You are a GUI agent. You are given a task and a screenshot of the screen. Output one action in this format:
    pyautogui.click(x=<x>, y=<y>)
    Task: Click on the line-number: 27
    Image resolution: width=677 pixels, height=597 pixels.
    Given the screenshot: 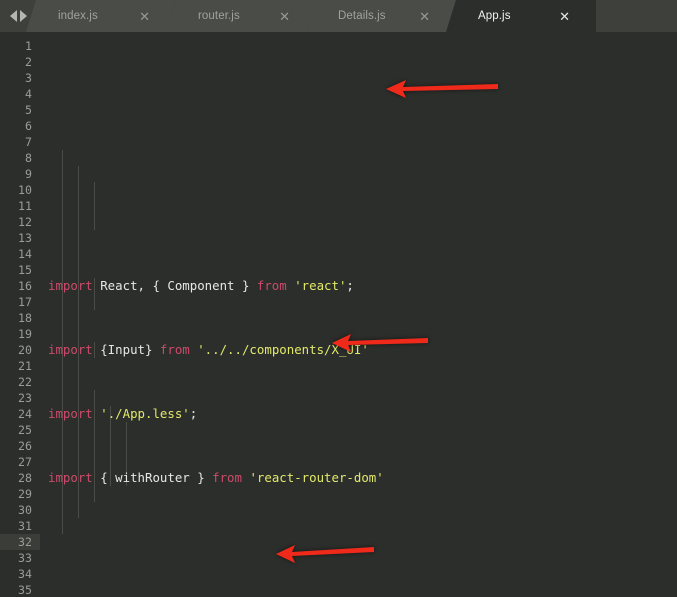 What is the action you would take?
    pyautogui.click(x=25, y=462)
    